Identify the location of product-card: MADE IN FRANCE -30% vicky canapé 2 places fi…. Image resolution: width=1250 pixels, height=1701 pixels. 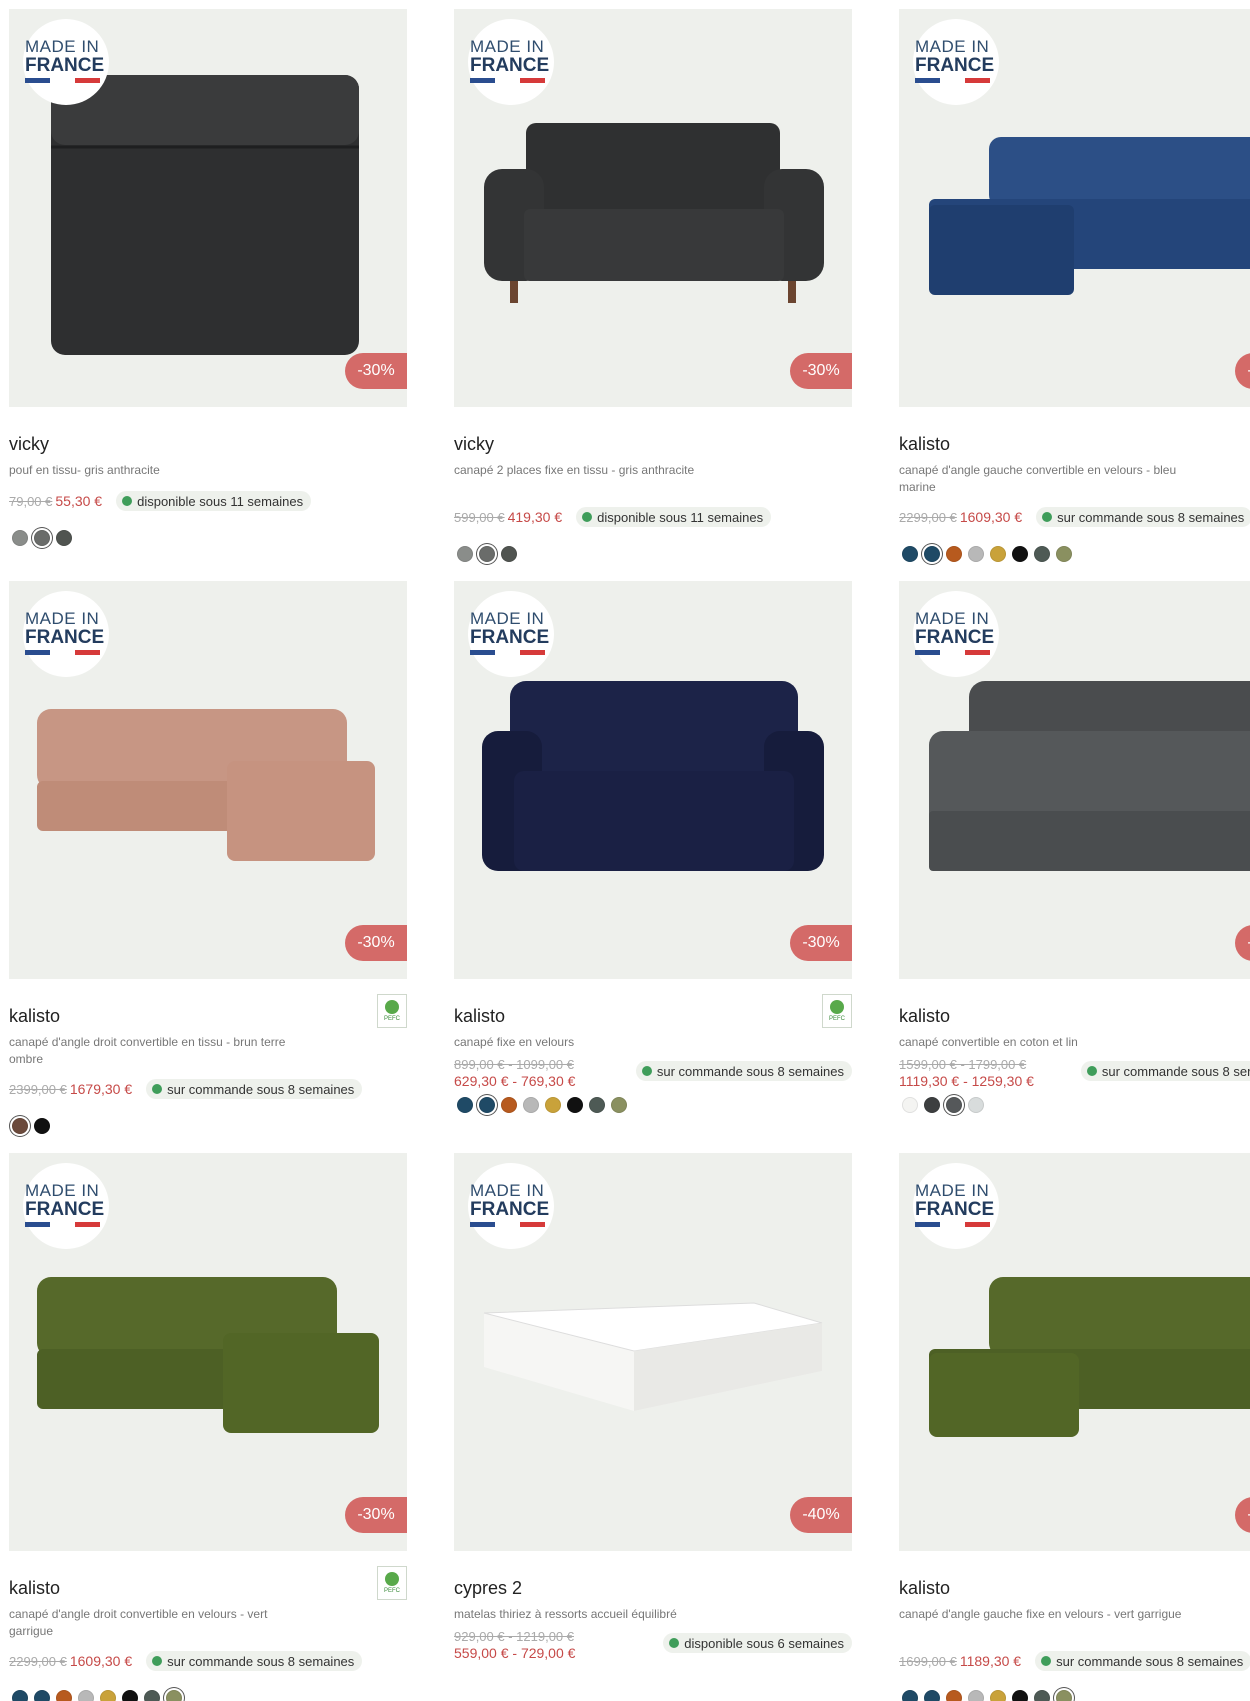
(653, 285).